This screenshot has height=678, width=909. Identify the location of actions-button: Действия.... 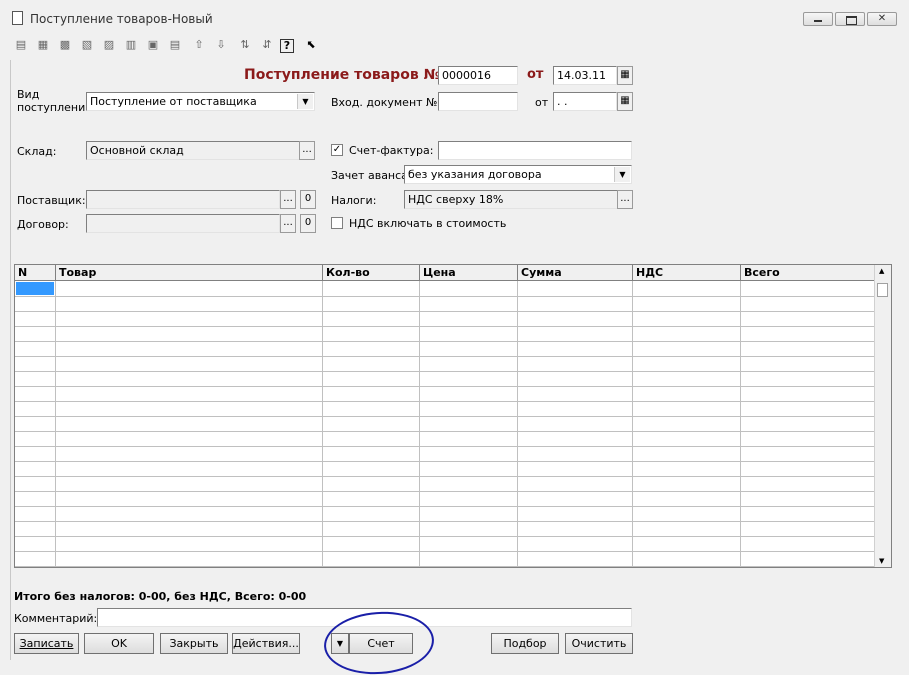
(266, 643).